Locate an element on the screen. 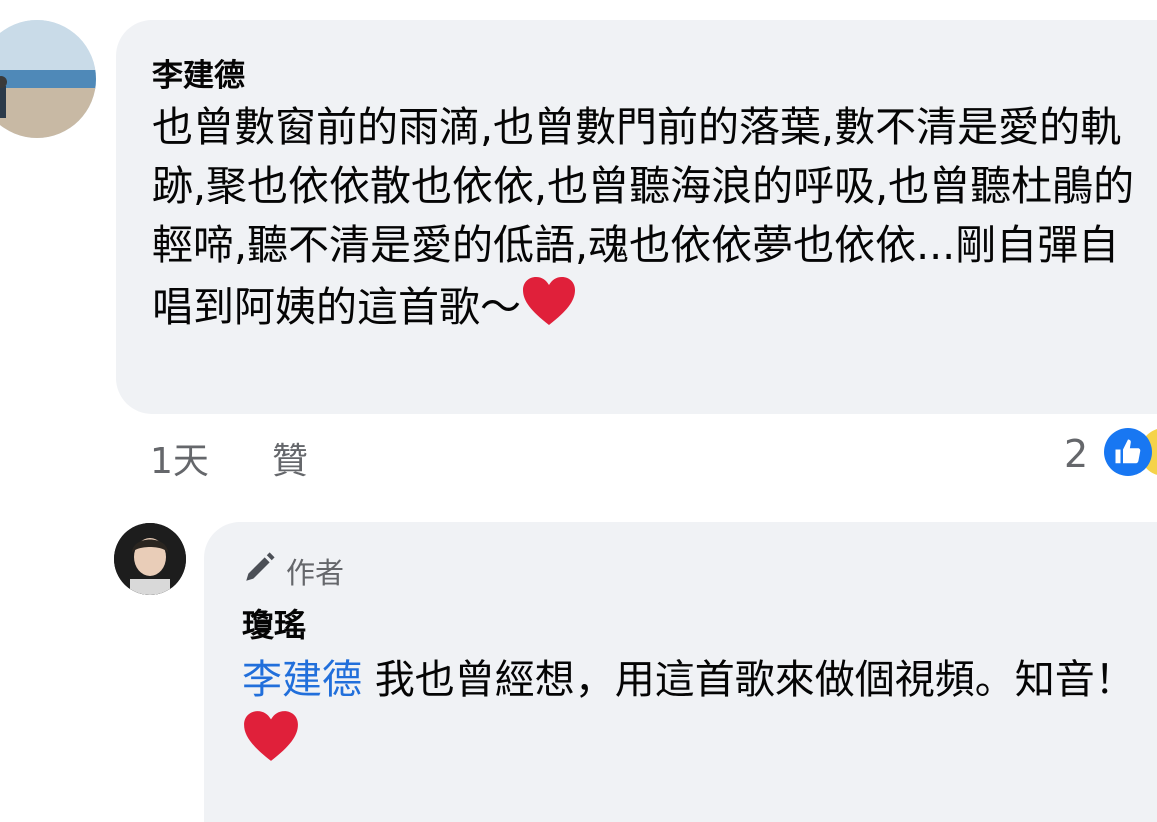 The height and width of the screenshot is (822, 1157). reply-author-name: 瓊瑤 is located at coordinates (274, 623).